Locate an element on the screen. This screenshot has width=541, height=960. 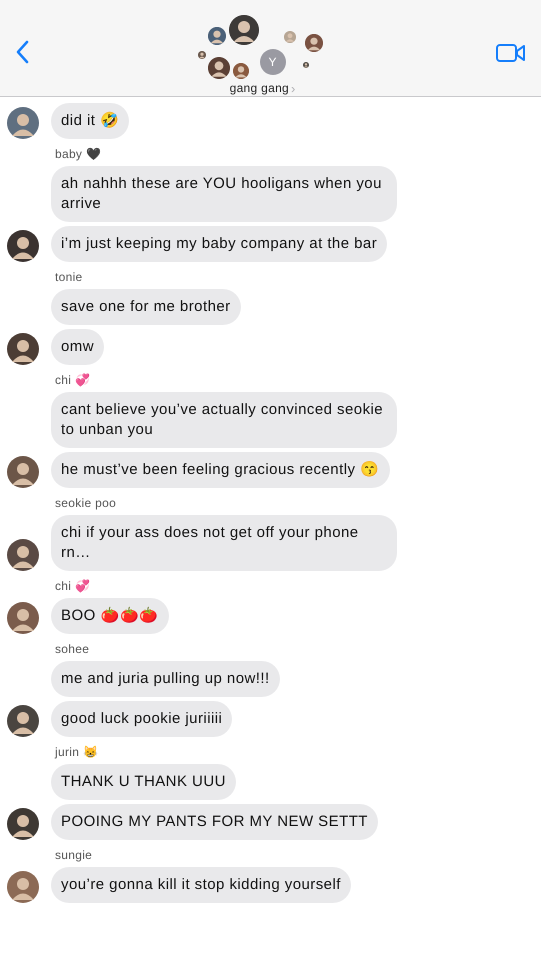
sender-name: sungie is located at coordinates (74, 855).